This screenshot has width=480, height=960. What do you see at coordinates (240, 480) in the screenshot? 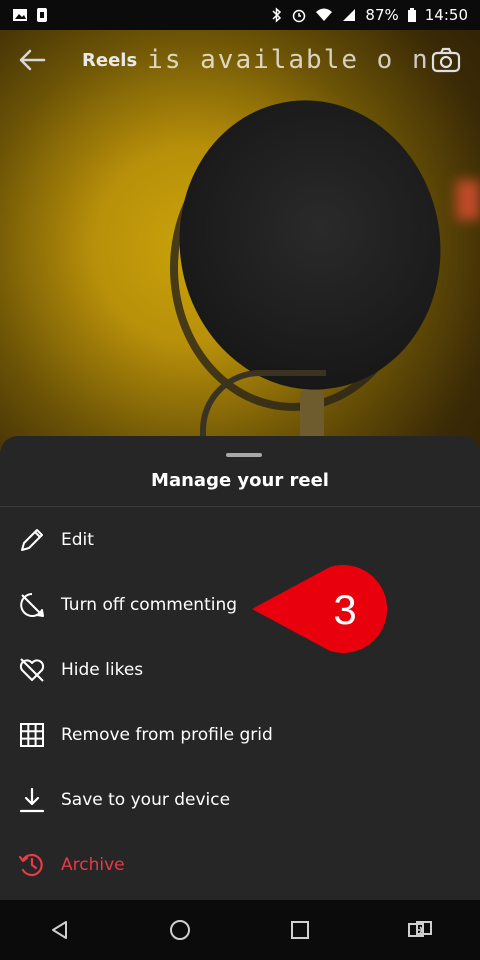
I see `sheet-title: Manage your reel` at bounding box center [240, 480].